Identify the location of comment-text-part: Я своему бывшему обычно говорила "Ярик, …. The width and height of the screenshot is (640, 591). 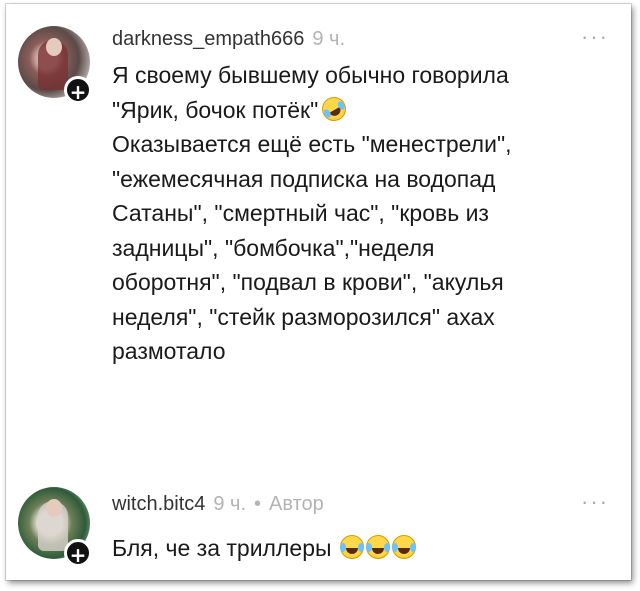
(310, 92).